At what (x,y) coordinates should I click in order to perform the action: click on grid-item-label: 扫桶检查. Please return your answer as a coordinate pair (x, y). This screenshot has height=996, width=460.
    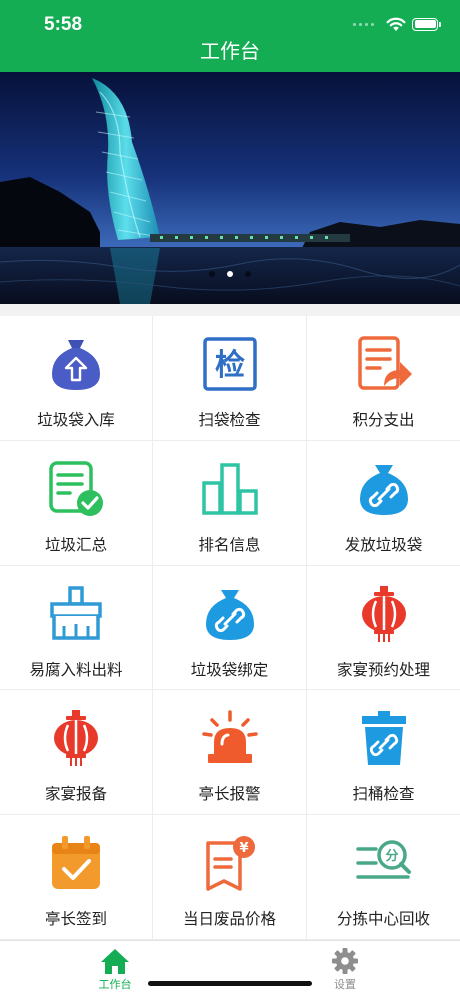
    Looking at the image, I should click on (383, 794).